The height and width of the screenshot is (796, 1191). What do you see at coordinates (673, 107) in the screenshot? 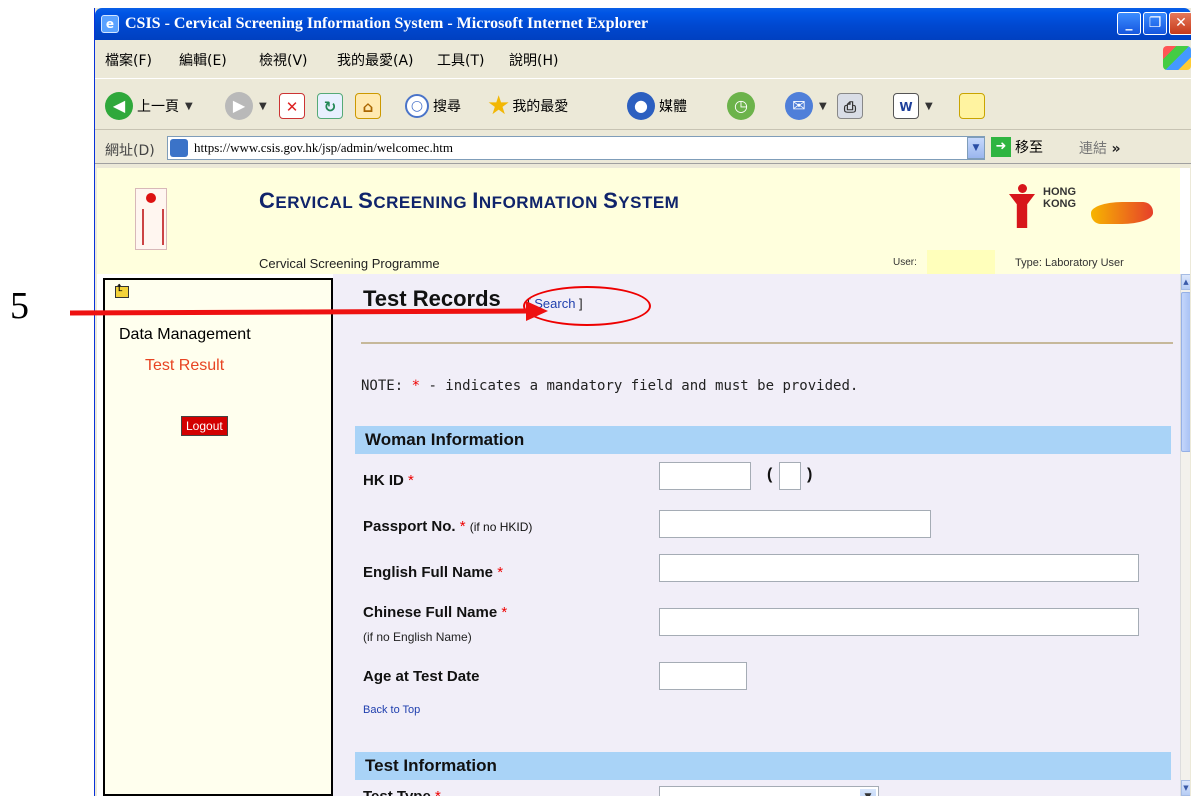
I see `media-label: 媒體` at bounding box center [673, 107].